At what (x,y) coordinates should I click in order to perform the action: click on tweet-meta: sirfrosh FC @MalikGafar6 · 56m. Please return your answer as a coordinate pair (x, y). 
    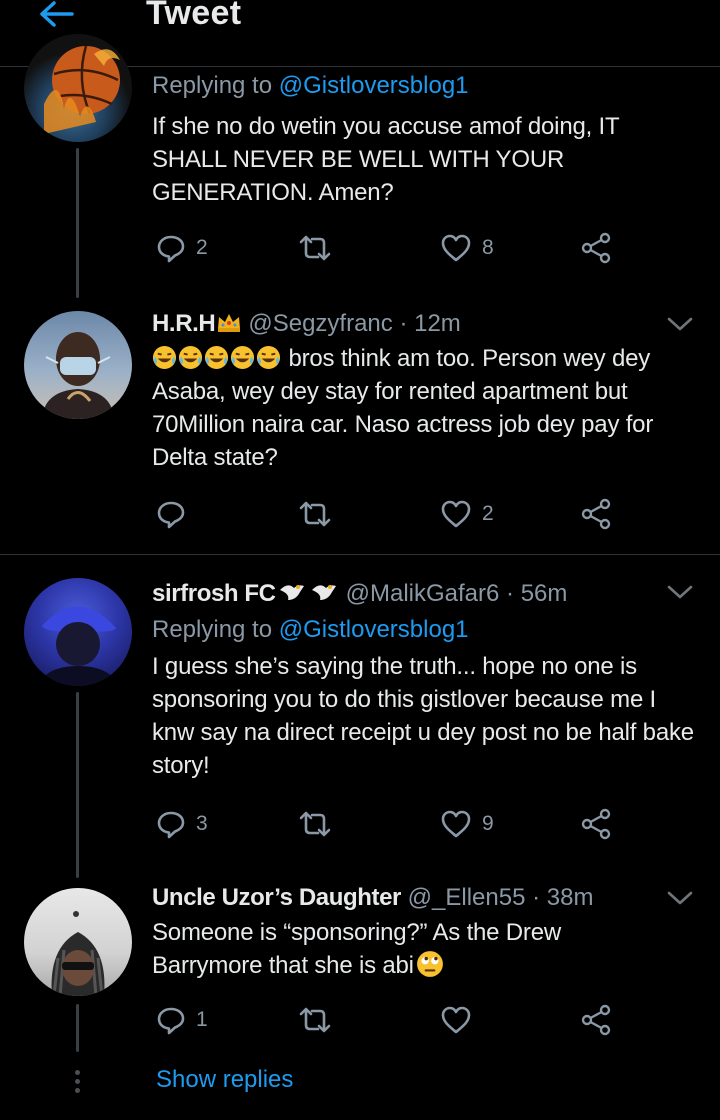
    Looking at the image, I should click on (427, 594).